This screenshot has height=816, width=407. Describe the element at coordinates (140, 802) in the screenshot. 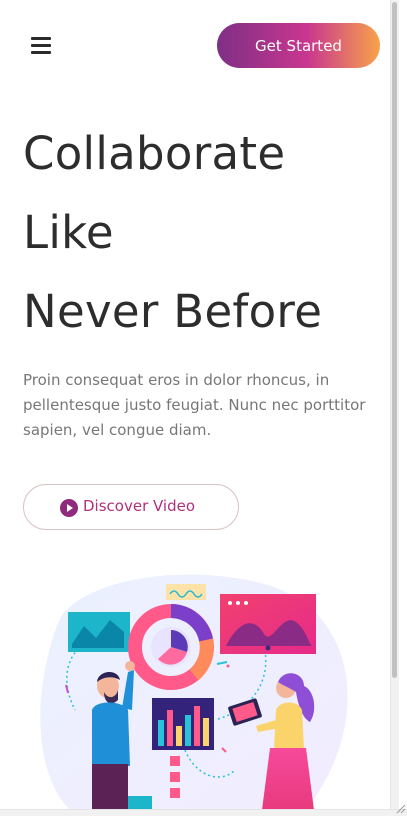

I see `device` at that location.